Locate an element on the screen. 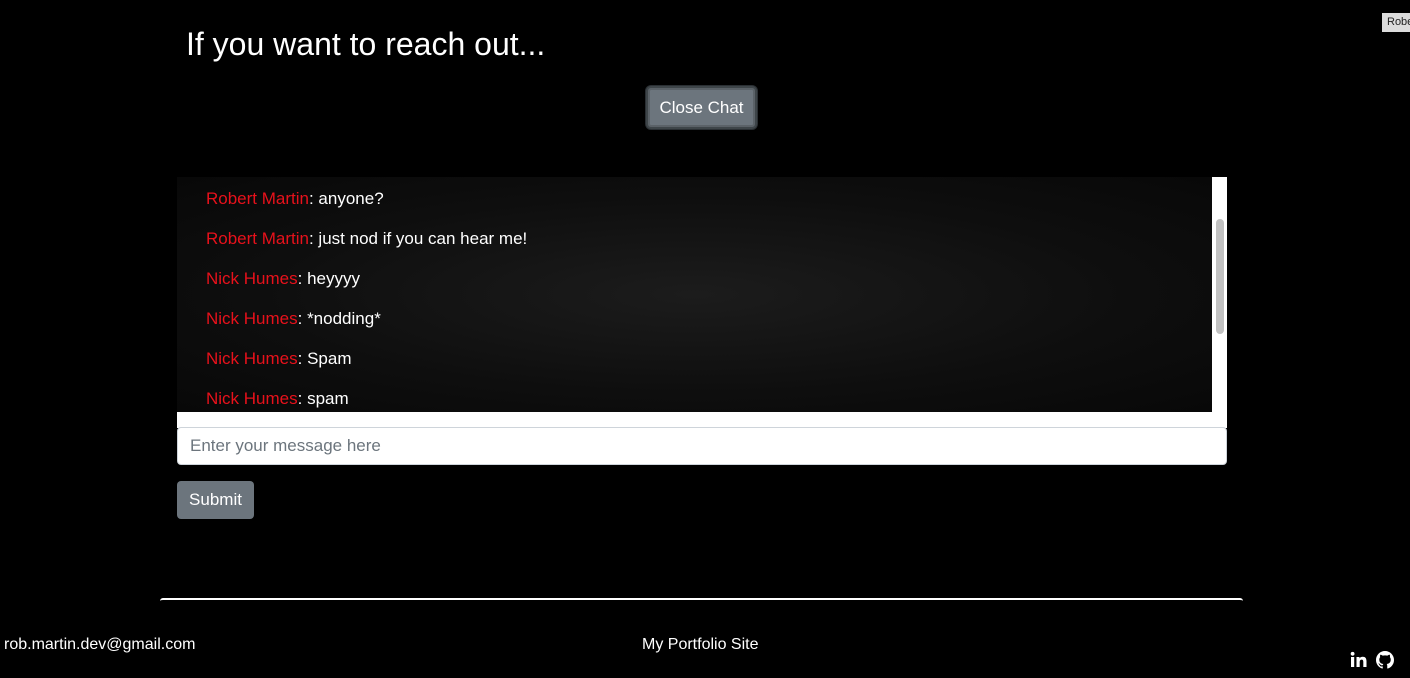 Image resolution: width=1410 pixels, height=678 pixels. message-text: : spam is located at coordinates (323, 398).